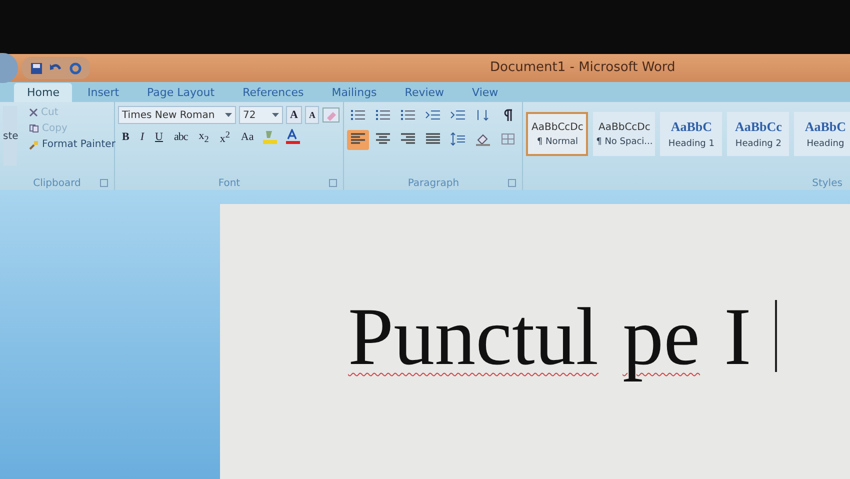 This screenshot has height=479, width=850. I want to click on style-gallery-item: AaBbCc Heading 2, so click(758, 134).